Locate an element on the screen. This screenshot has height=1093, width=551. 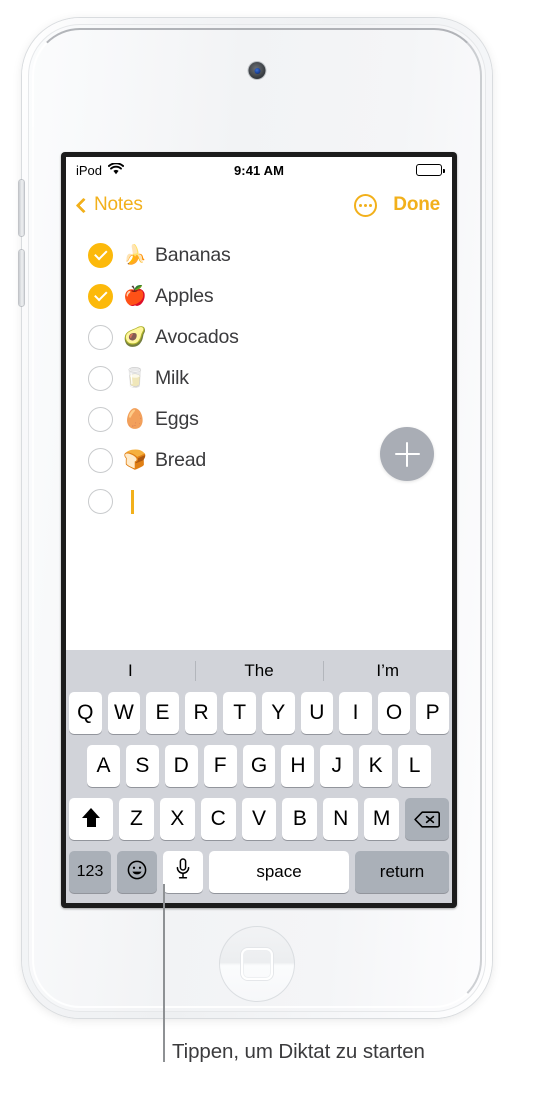
prediction-3: I’m is located at coordinates (387, 671).